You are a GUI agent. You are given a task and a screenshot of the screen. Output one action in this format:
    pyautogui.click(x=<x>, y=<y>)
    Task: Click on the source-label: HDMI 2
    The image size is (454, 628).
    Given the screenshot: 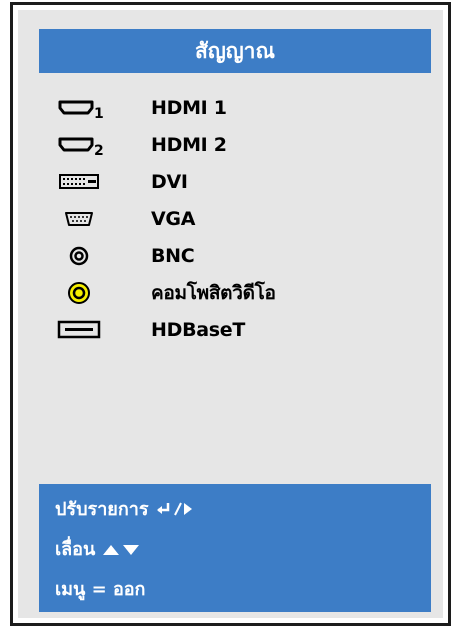 What is the action you would take?
    pyautogui.click(x=189, y=144)
    